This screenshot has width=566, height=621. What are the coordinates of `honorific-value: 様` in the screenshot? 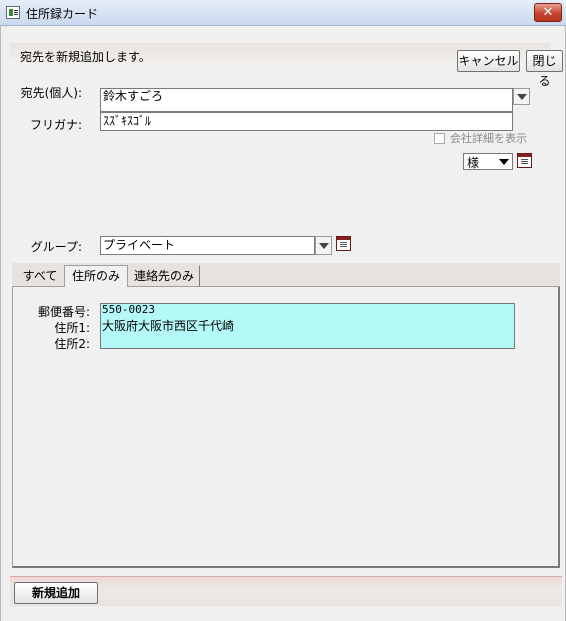 It's located at (473, 163).